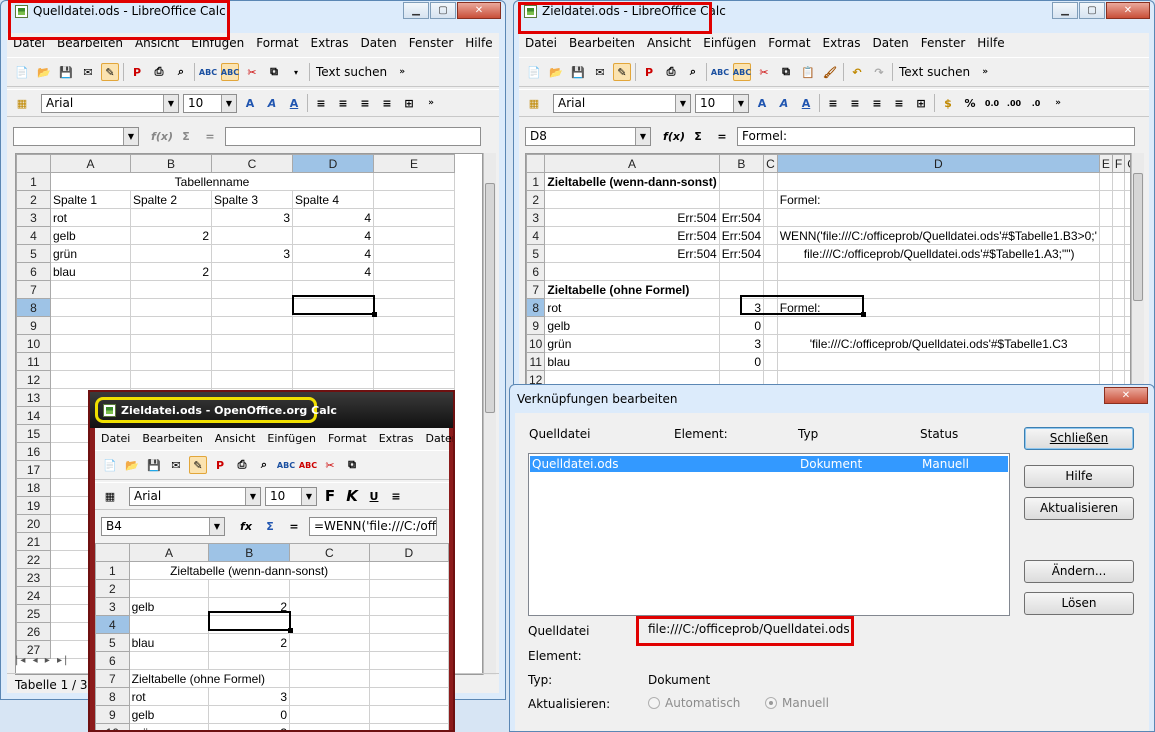 Image resolution: width=1155 pixels, height=732 pixels. I want to click on row-header: 22, so click(33, 559).